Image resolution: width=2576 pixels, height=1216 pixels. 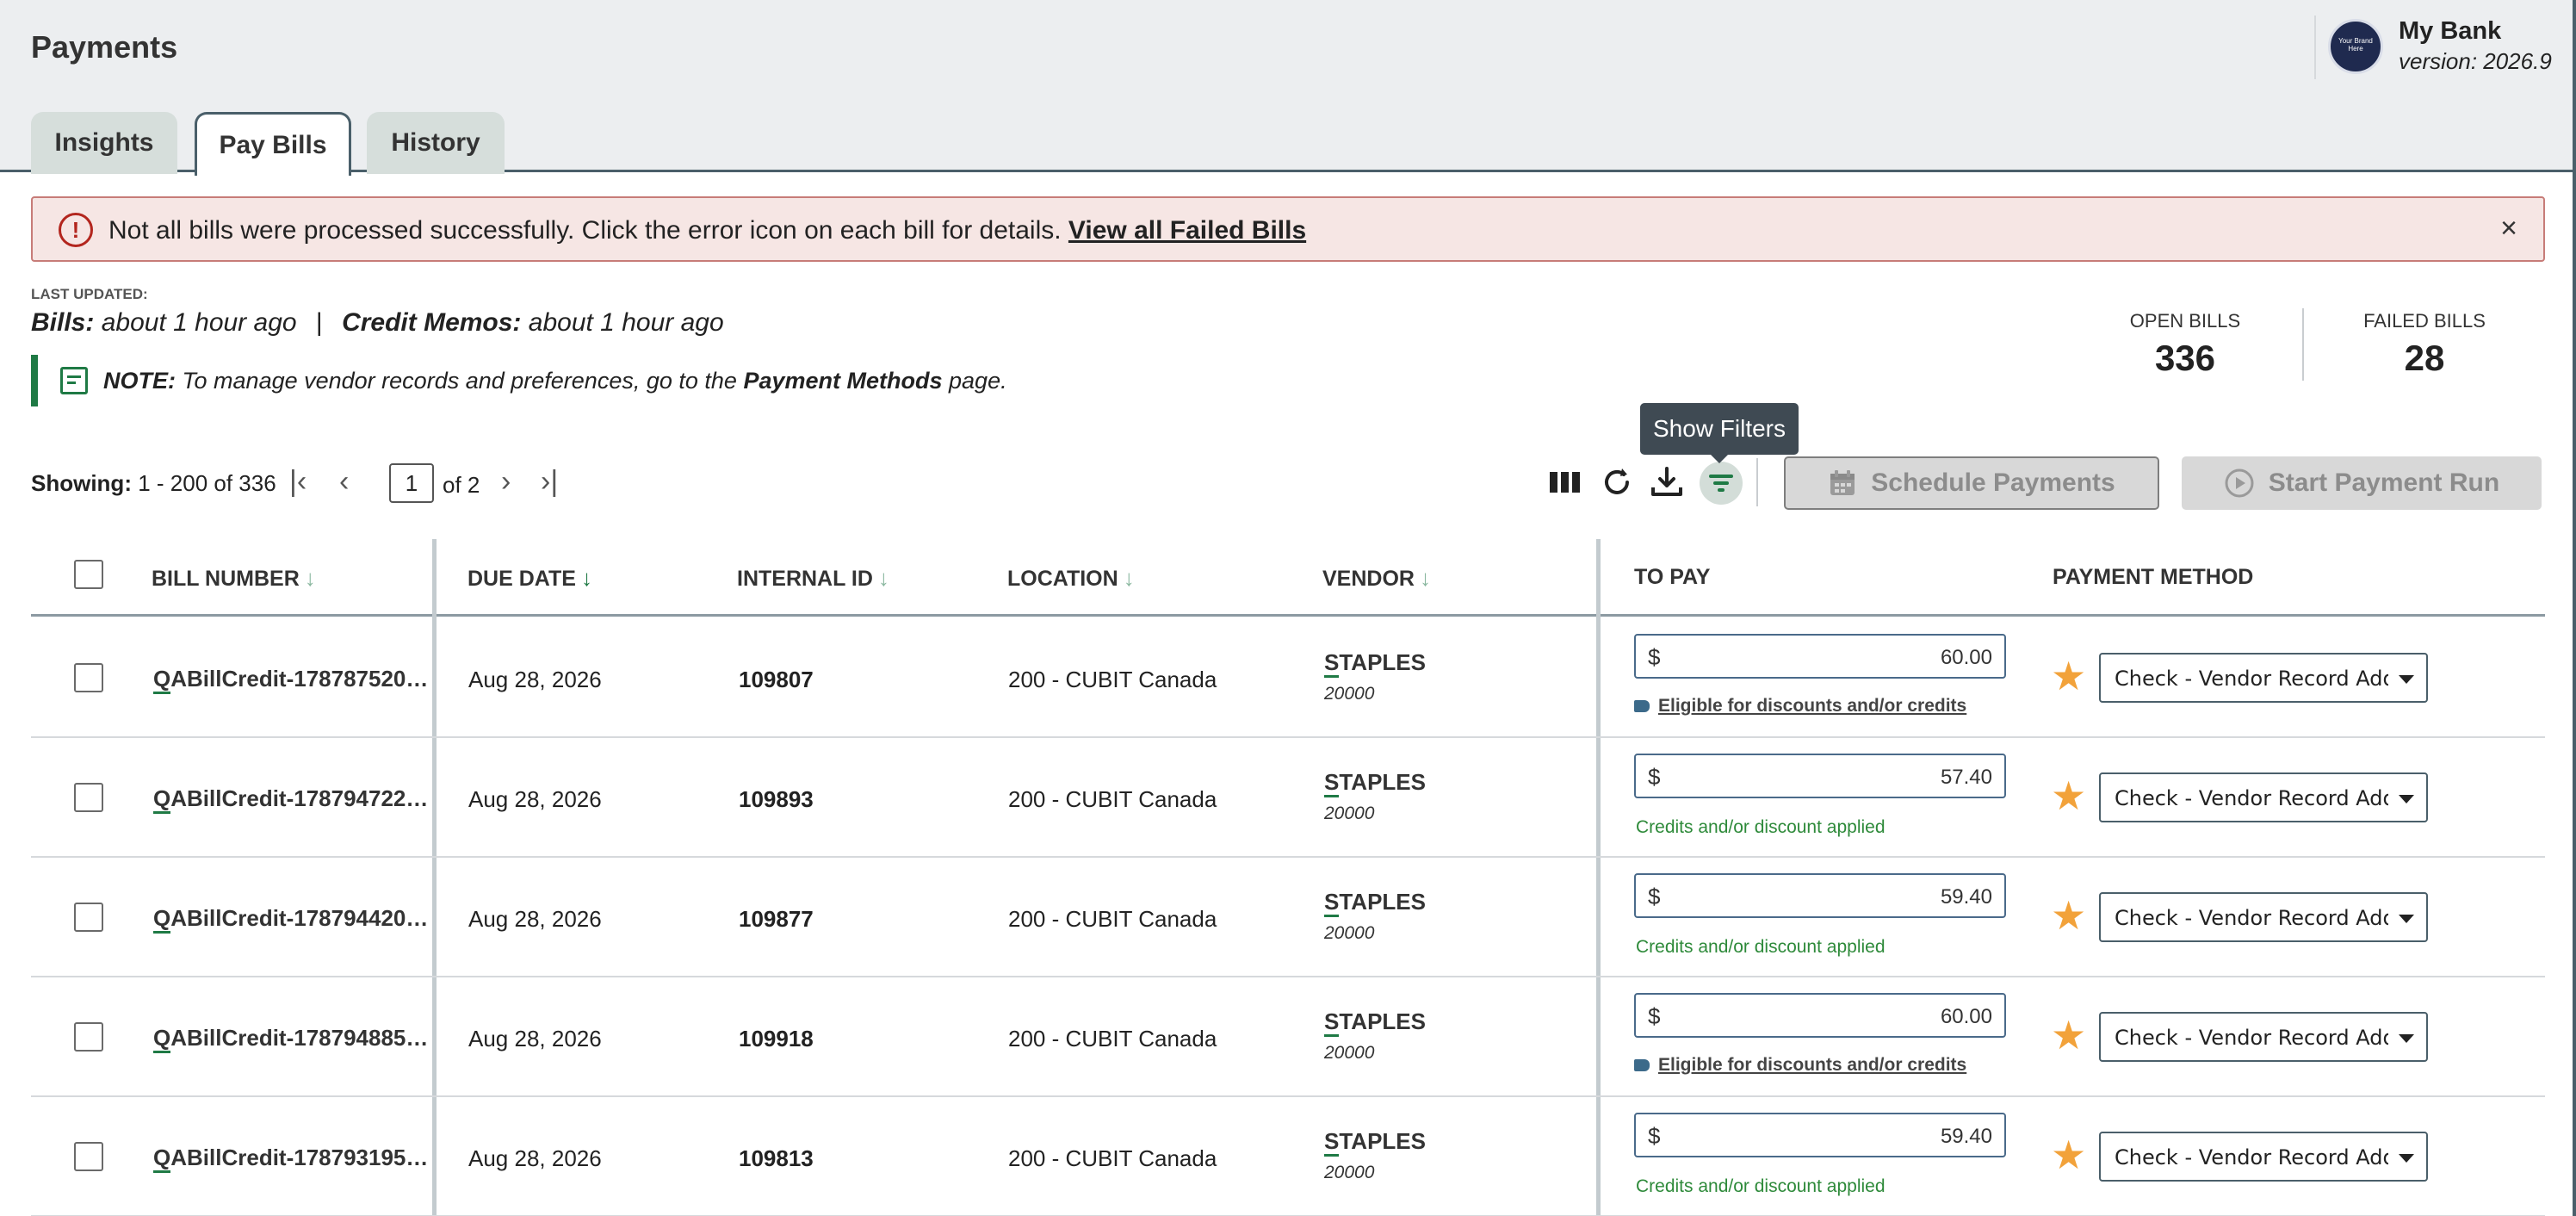 I want to click on col-bill-number-label: BILL NUMBER, so click(x=226, y=579).